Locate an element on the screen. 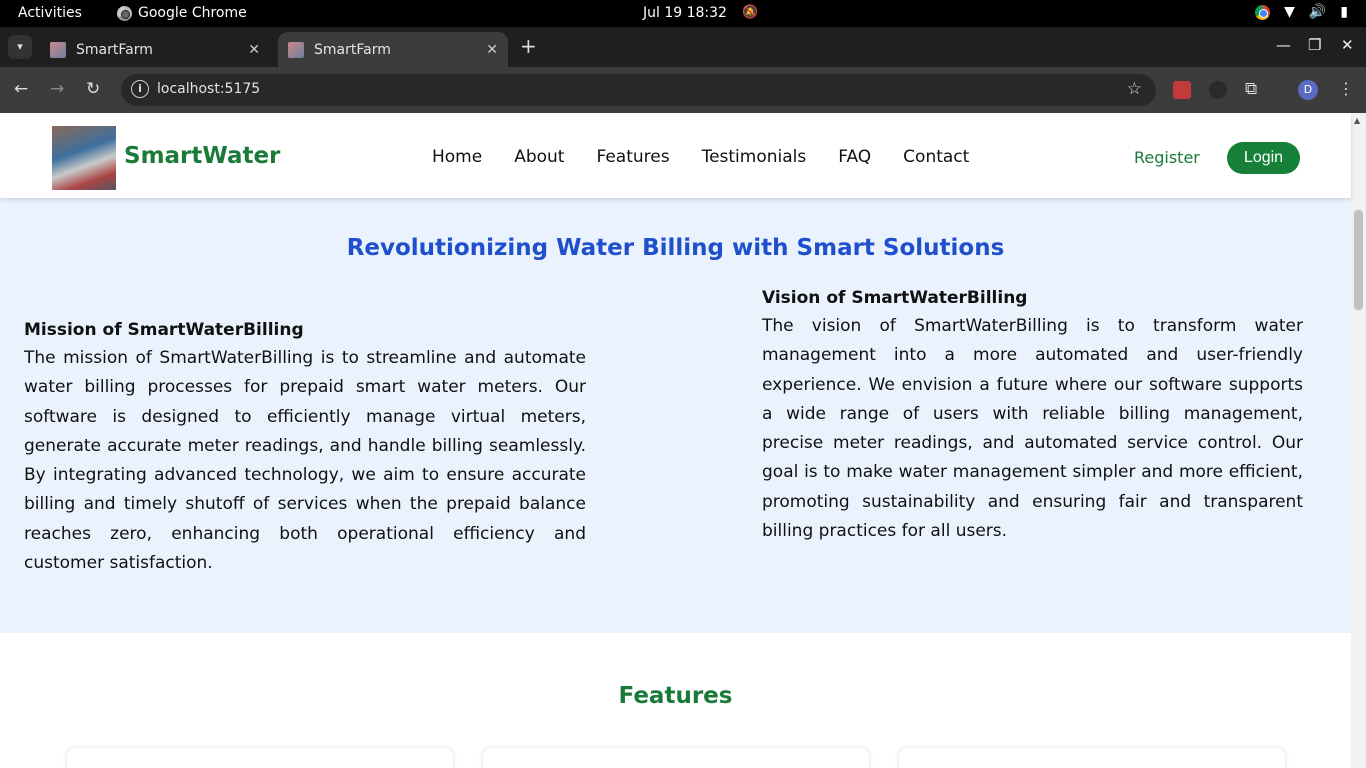 This screenshot has width=1366, height=768. app-menu: Google Chrome is located at coordinates (182, 13).